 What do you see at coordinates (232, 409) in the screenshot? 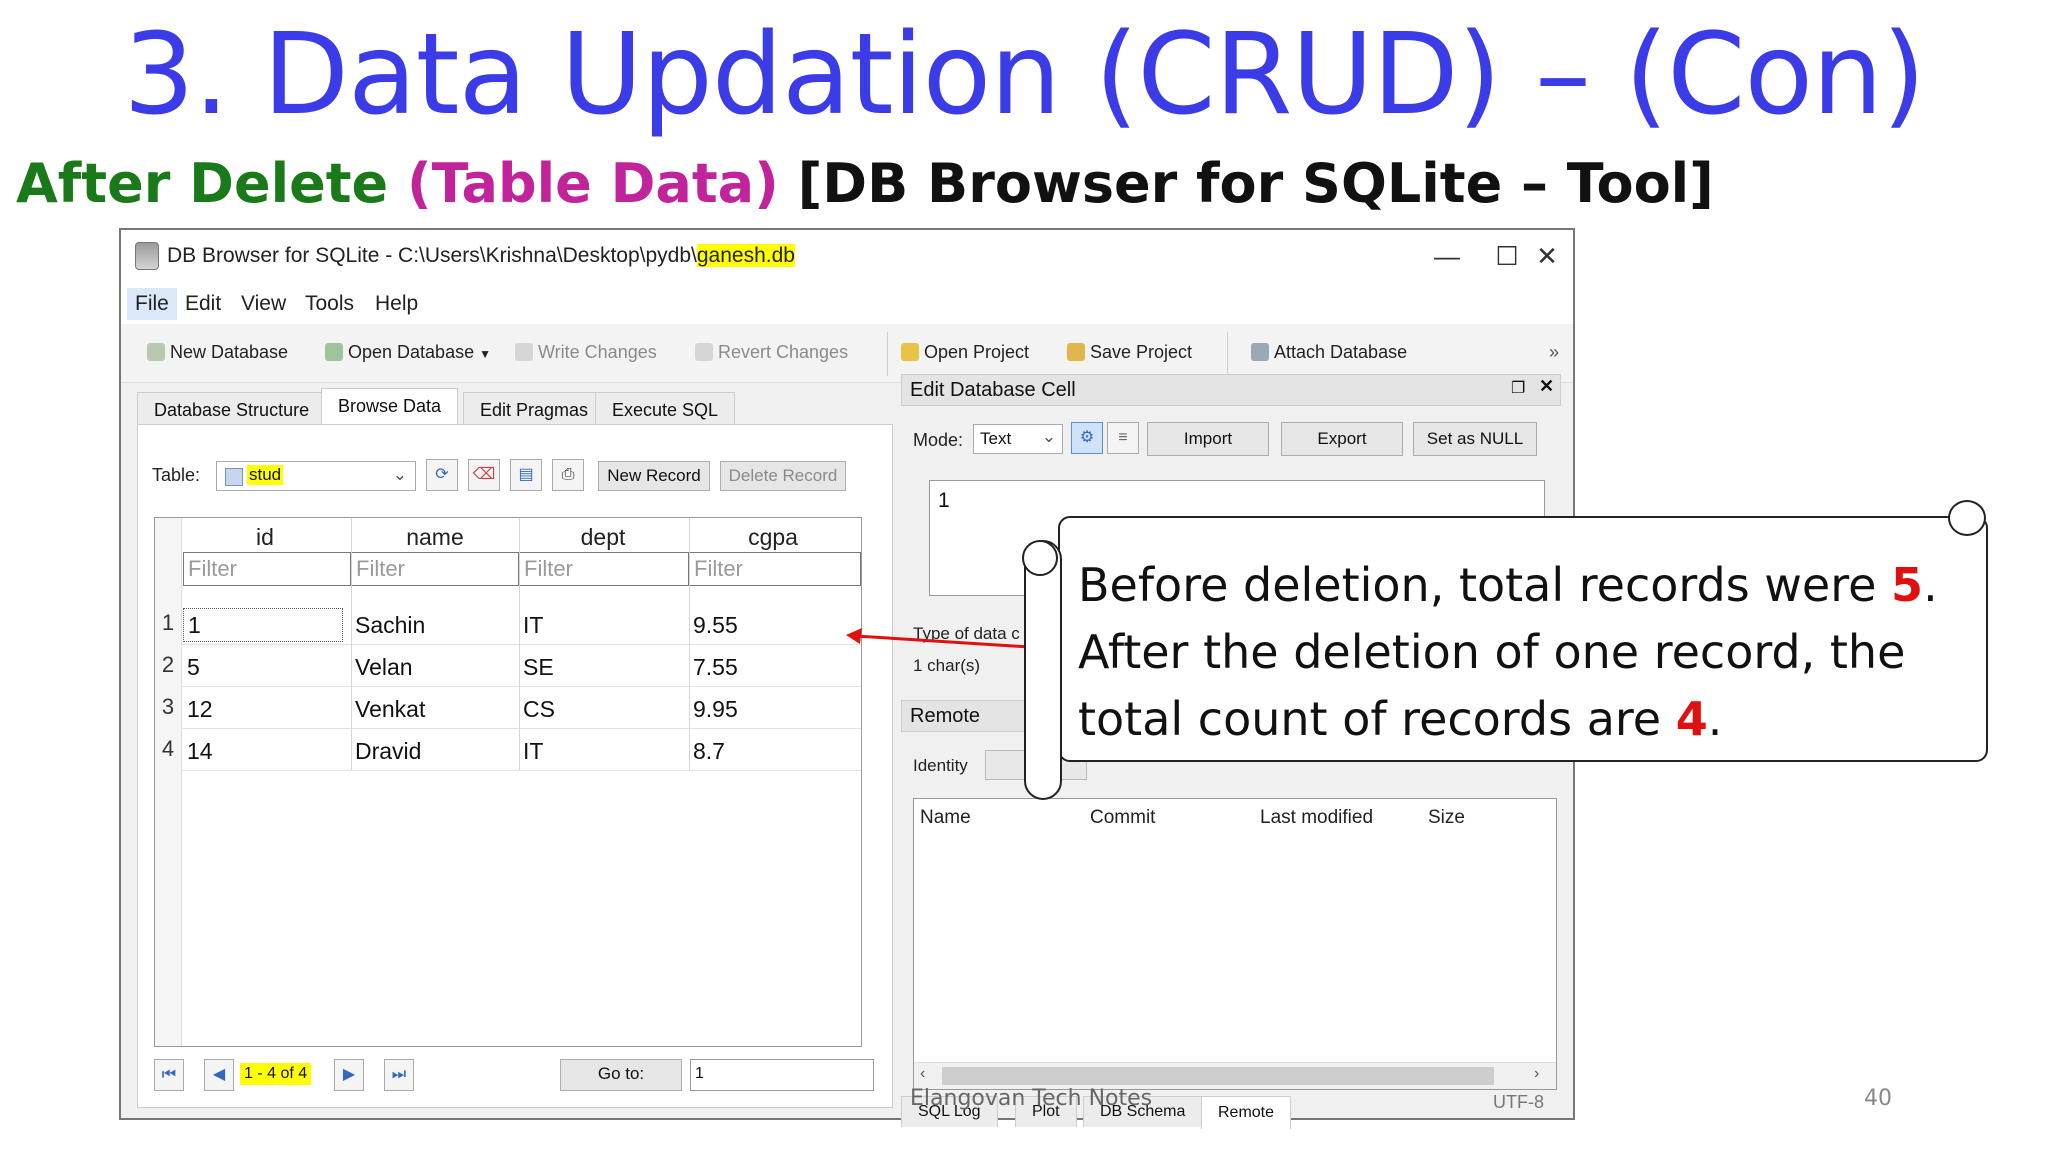
I see `tab-database-structure: Database Structure` at bounding box center [232, 409].